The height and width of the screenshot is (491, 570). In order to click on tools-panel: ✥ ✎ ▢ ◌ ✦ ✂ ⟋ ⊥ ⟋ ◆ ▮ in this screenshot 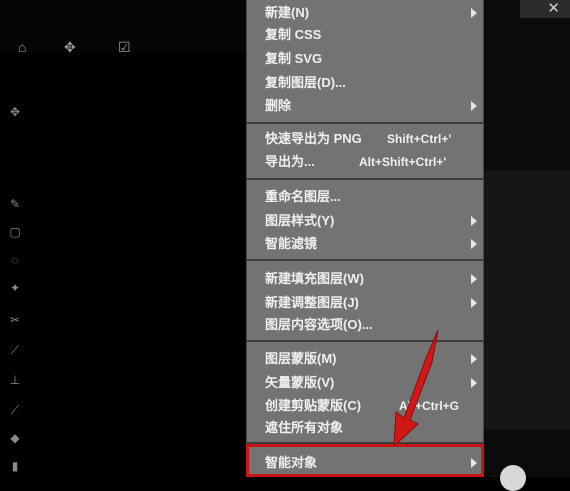, I will do `click(15, 268)`.